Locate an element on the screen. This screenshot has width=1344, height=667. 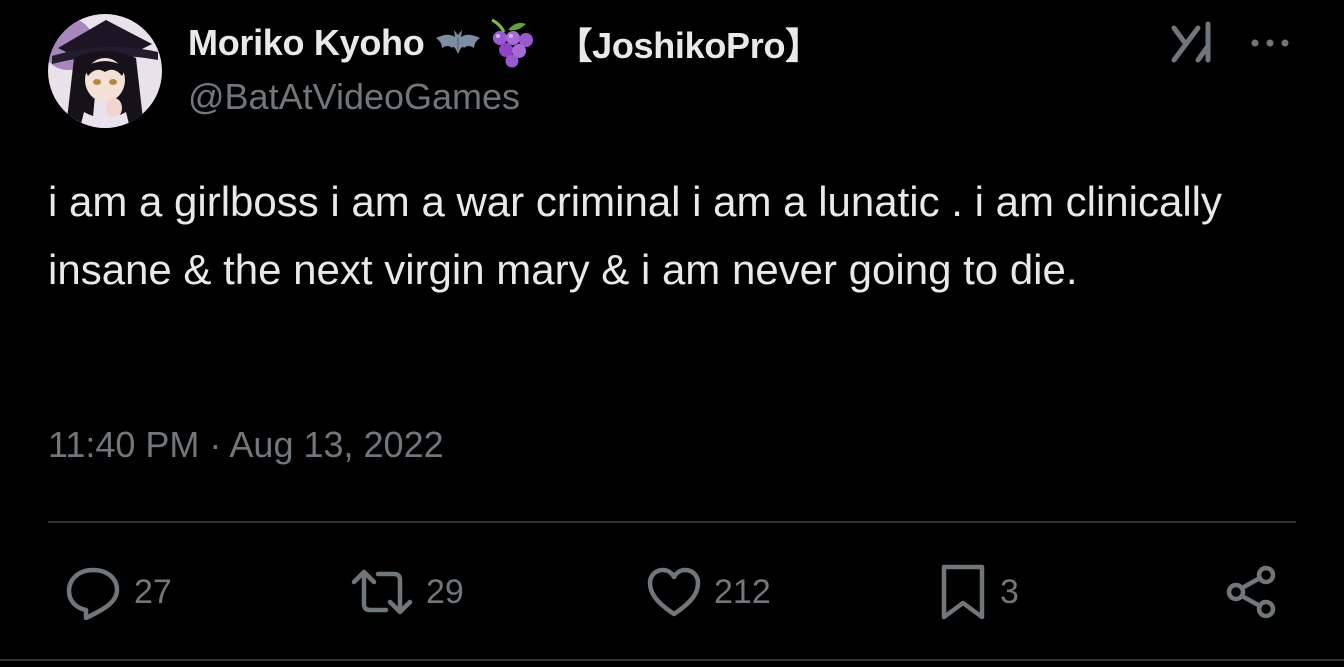
author-tag: 【JoshikoPro】 is located at coordinates (688, 45).